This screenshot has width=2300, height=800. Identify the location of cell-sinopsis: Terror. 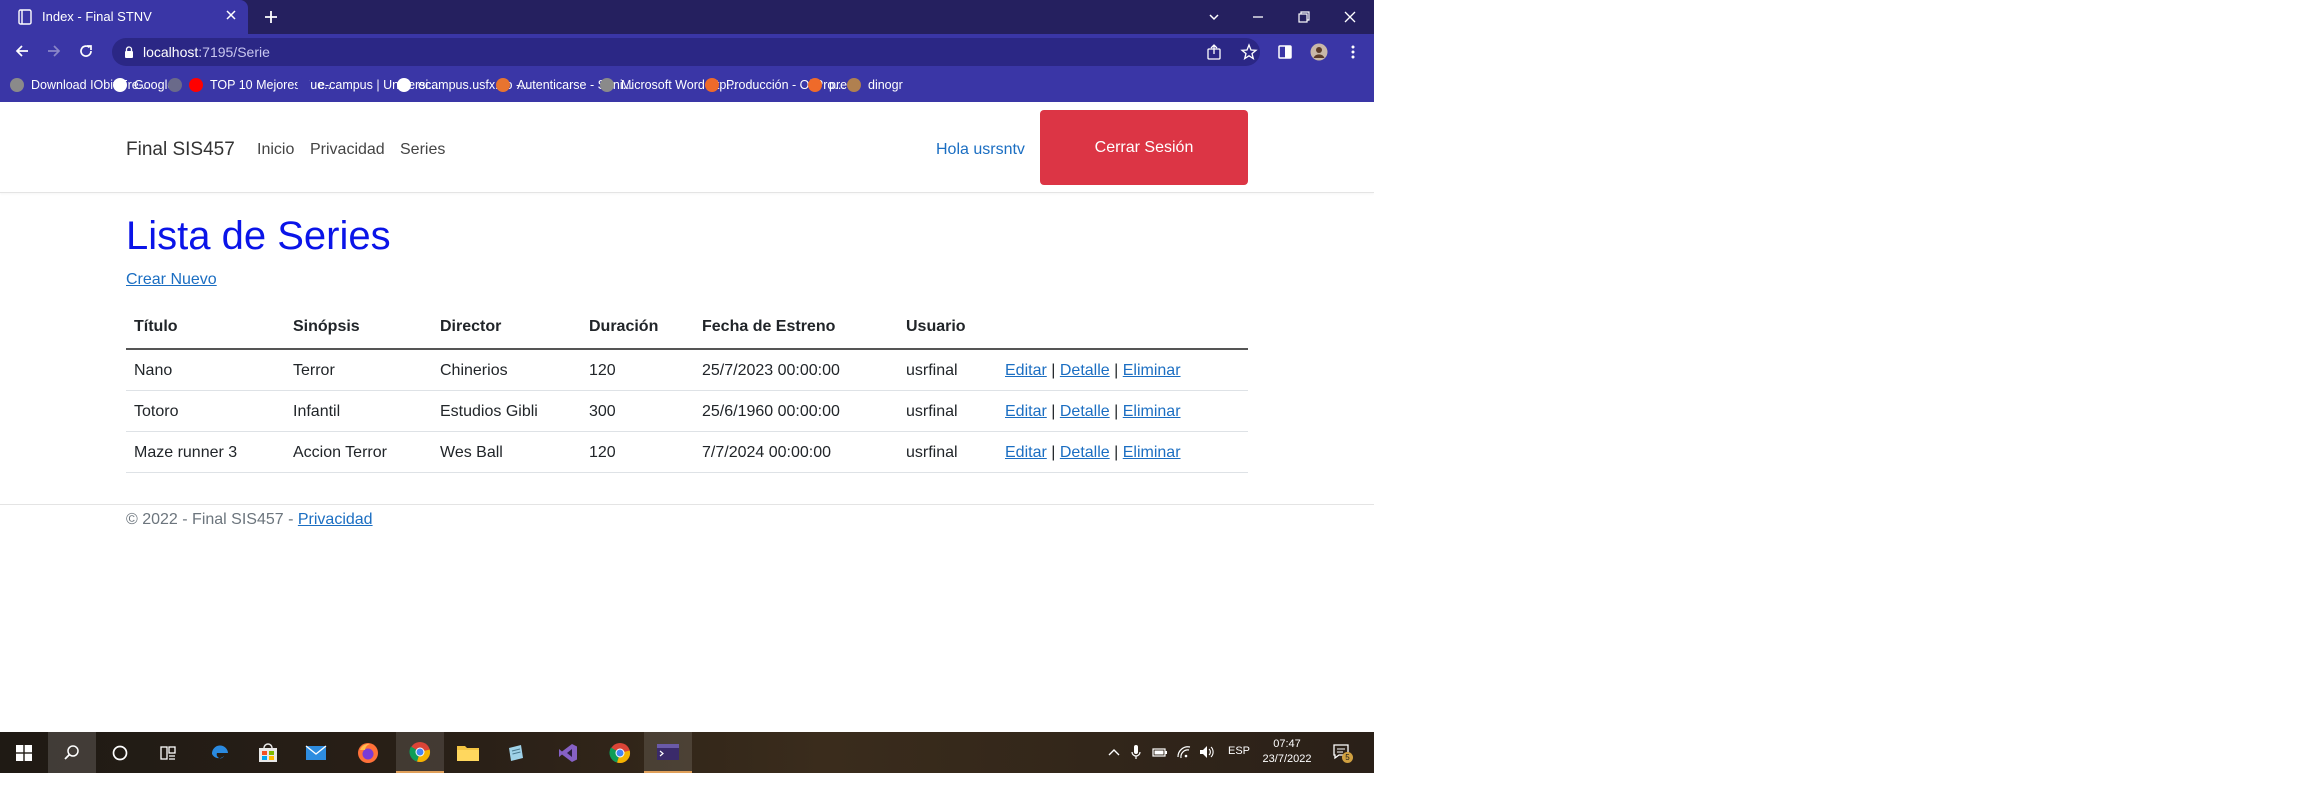
(314, 370).